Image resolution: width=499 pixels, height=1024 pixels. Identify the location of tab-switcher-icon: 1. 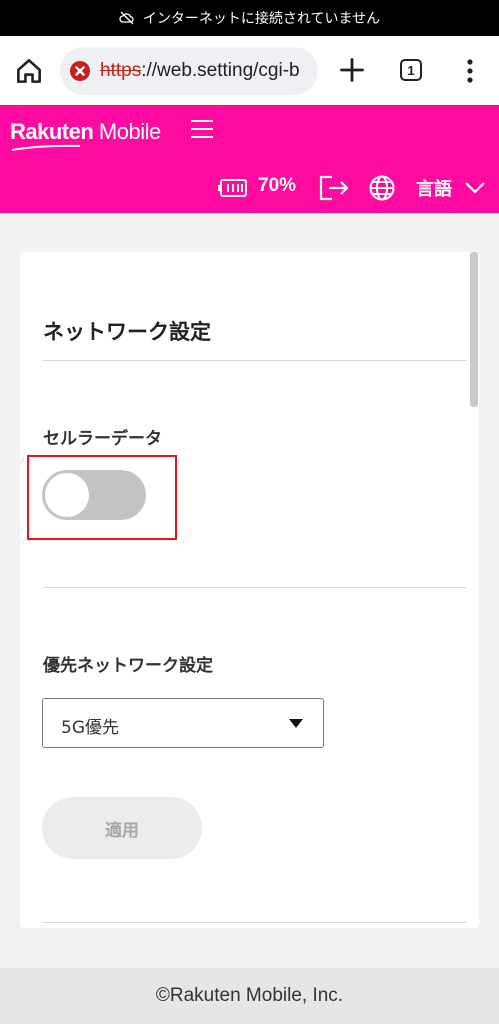
(411, 70).